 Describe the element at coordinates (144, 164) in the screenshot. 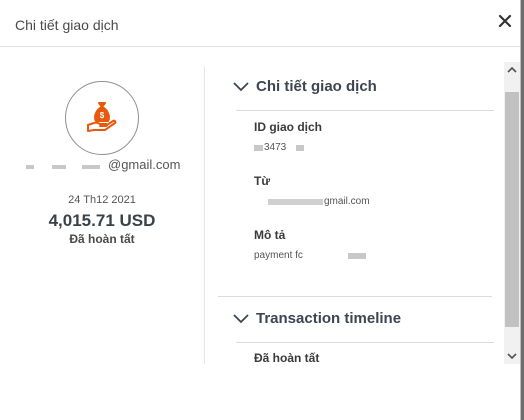

I see `email-suffix: @gmail.com` at that location.